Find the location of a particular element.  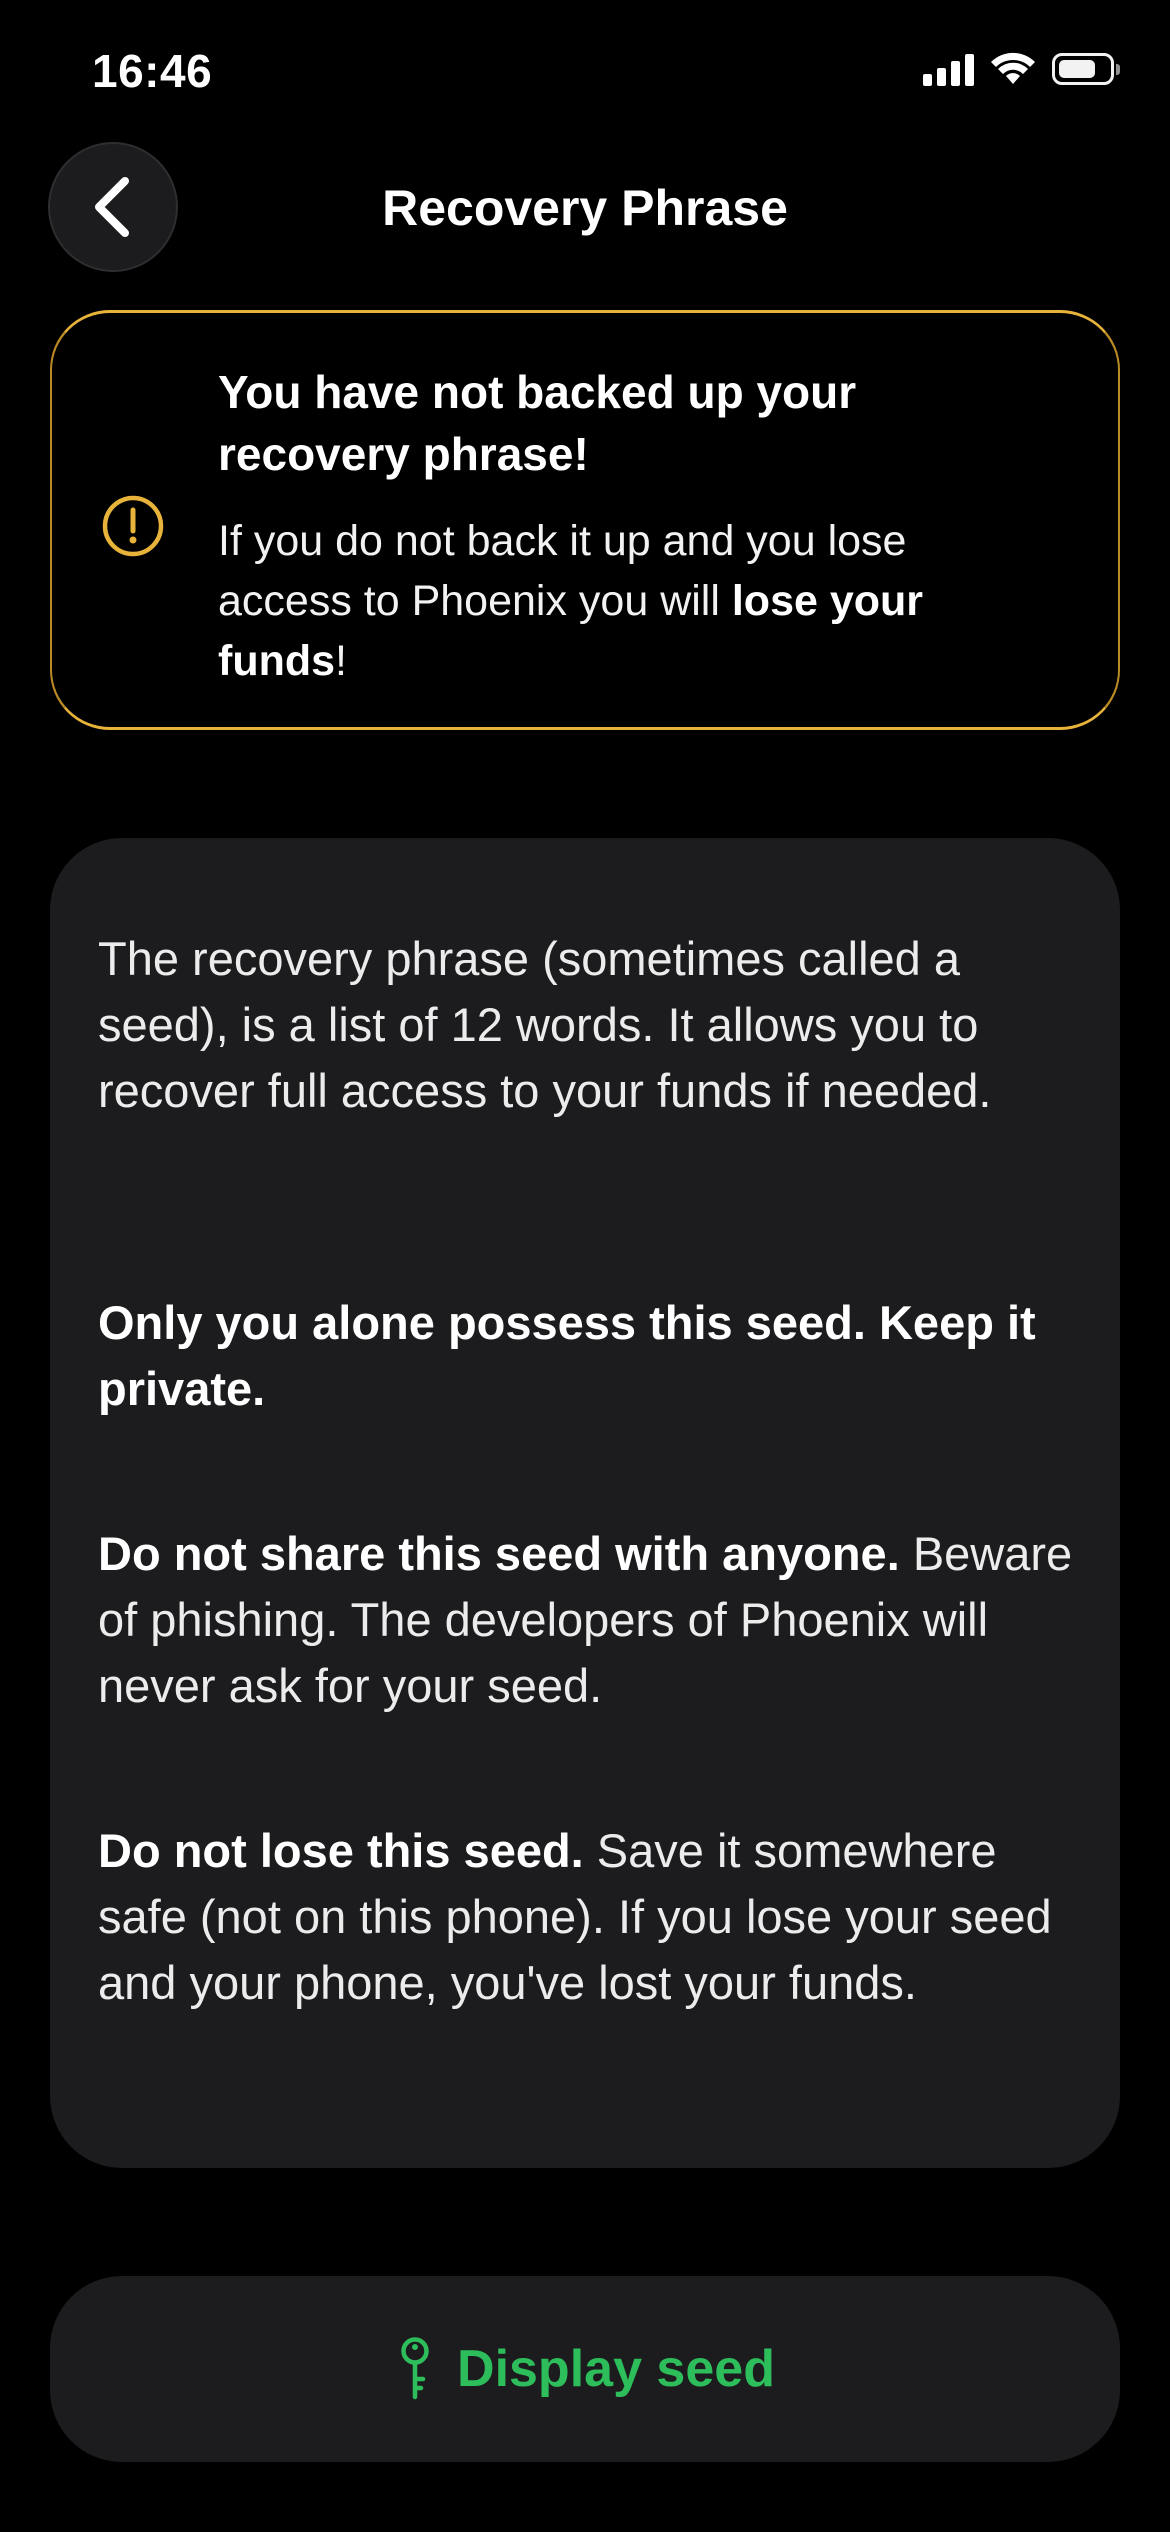

info-lose-bold: Do not lose this seed. is located at coordinates (341, 1850).